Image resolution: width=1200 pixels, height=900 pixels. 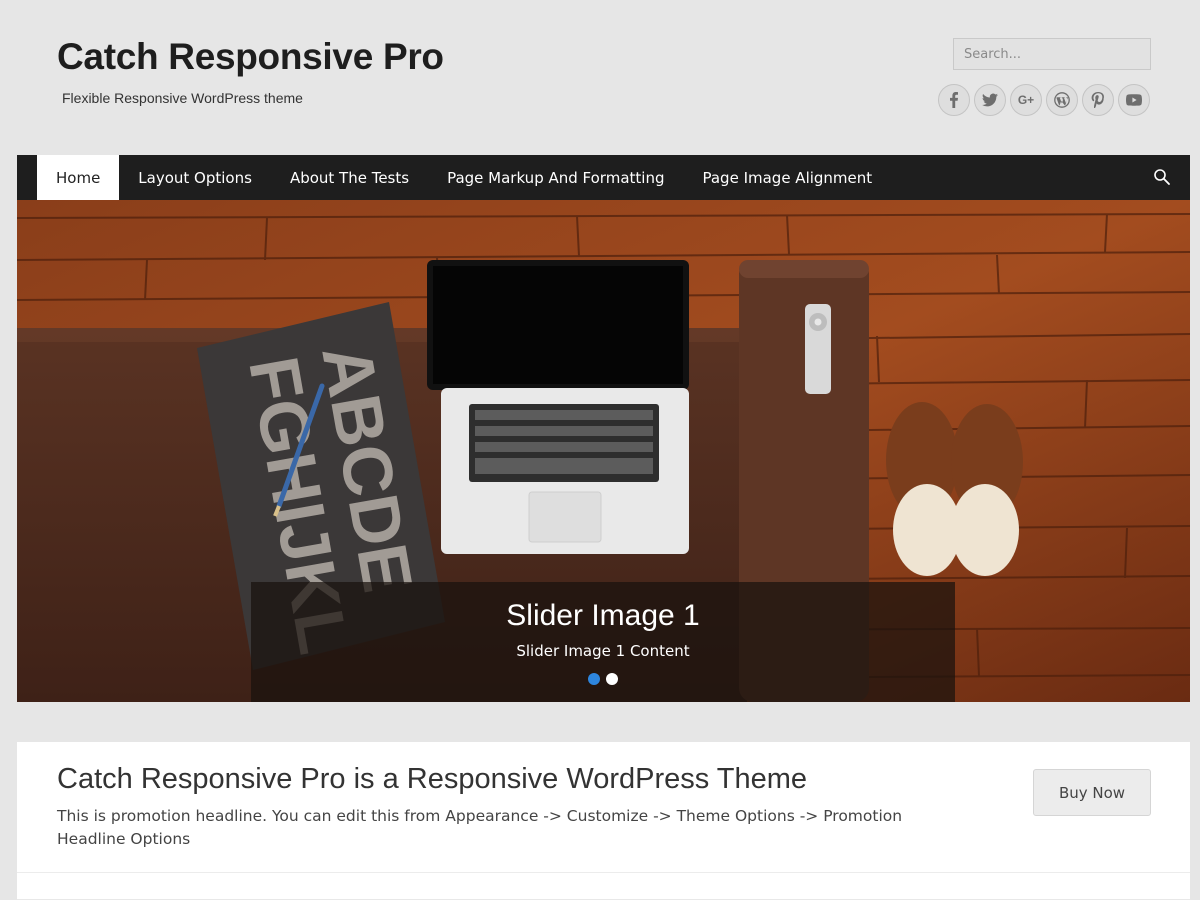 What do you see at coordinates (250, 57) in the screenshot?
I see `site-title: Catch Responsive Pro` at bounding box center [250, 57].